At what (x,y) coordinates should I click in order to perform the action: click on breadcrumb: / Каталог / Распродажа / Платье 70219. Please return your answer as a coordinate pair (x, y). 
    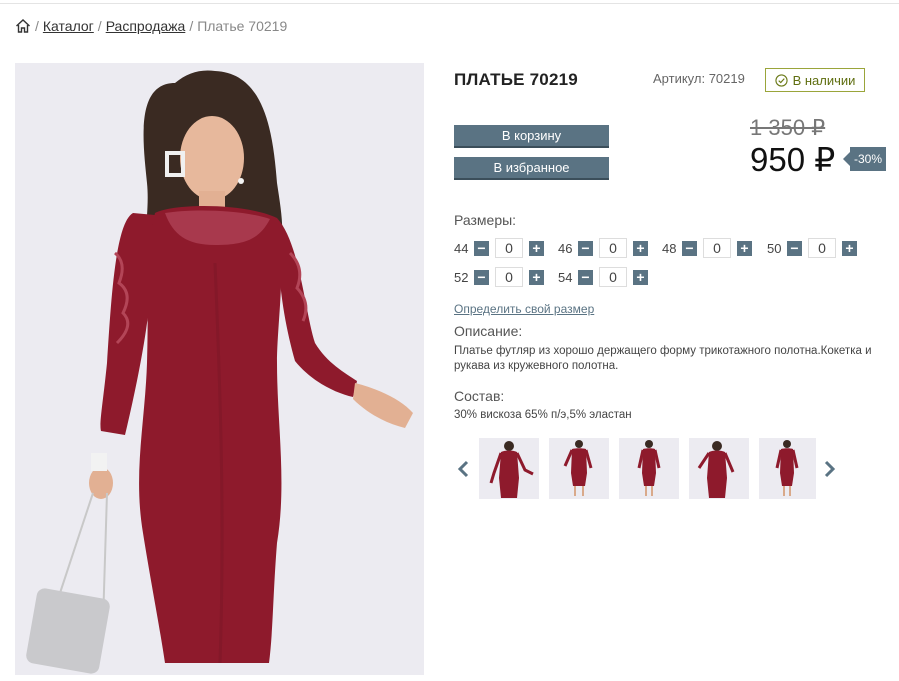
    Looking at the image, I should click on (151, 26).